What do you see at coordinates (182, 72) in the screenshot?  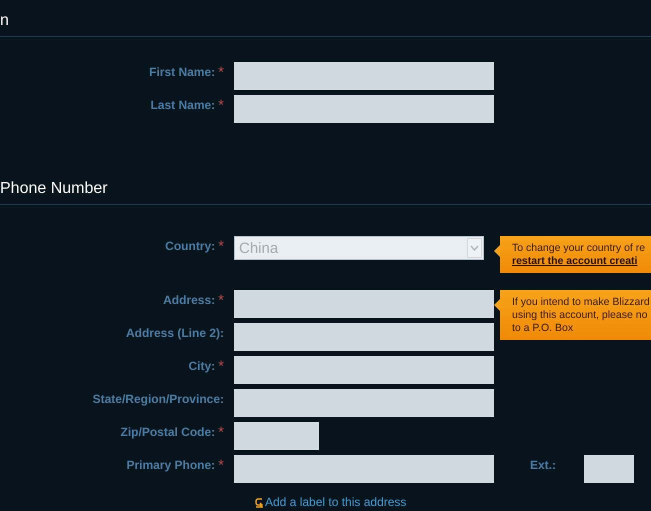 I see `field-label: First Name:` at bounding box center [182, 72].